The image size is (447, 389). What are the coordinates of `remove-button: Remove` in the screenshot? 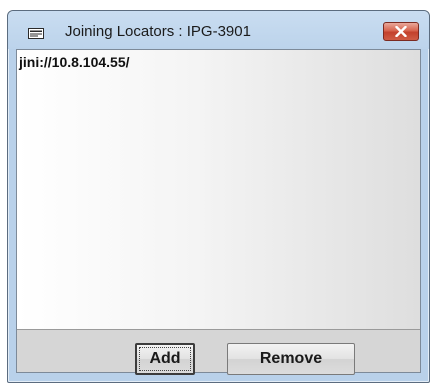 It's located at (291, 359).